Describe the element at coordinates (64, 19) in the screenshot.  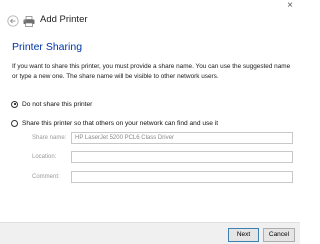
I see `window-title: Add Printer` at that location.